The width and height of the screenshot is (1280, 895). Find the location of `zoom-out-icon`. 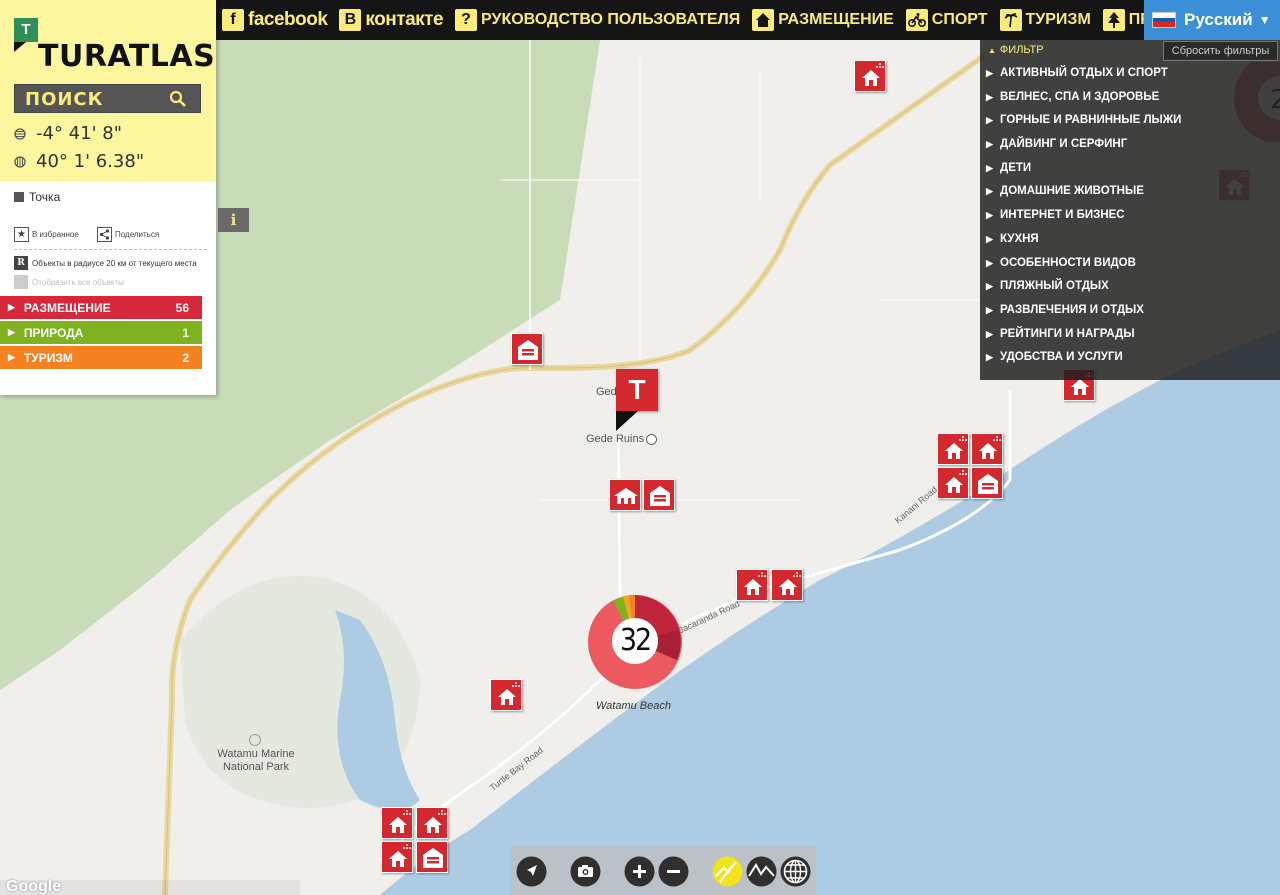

zoom-out-icon is located at coordinates (673, 871).